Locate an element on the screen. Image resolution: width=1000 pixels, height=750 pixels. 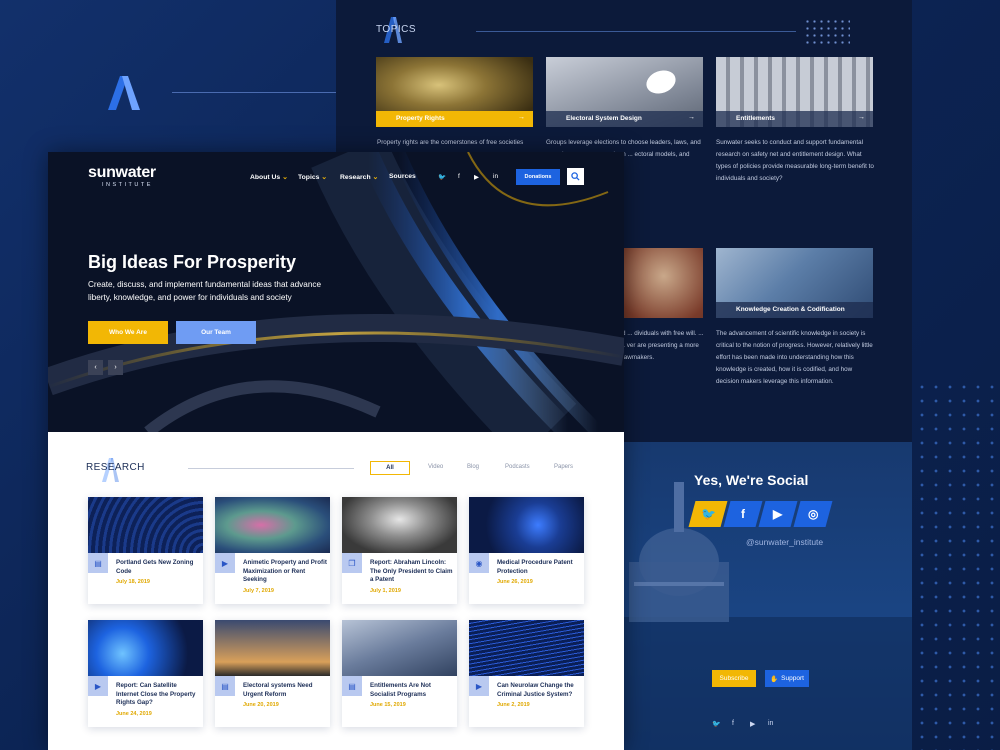
topic-label: Property Rights is located at coordinates (420, 118).